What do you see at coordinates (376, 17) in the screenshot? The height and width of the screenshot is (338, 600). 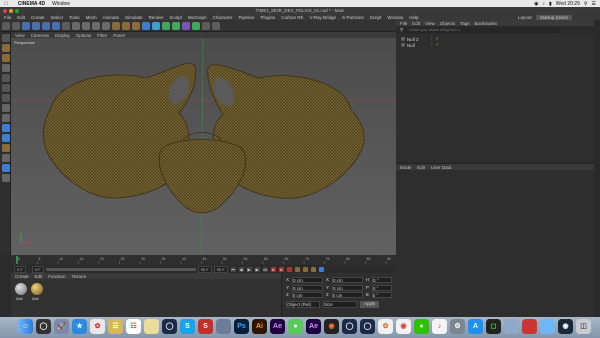 I see `menu-script: Script` at bounding box center [376, 17].